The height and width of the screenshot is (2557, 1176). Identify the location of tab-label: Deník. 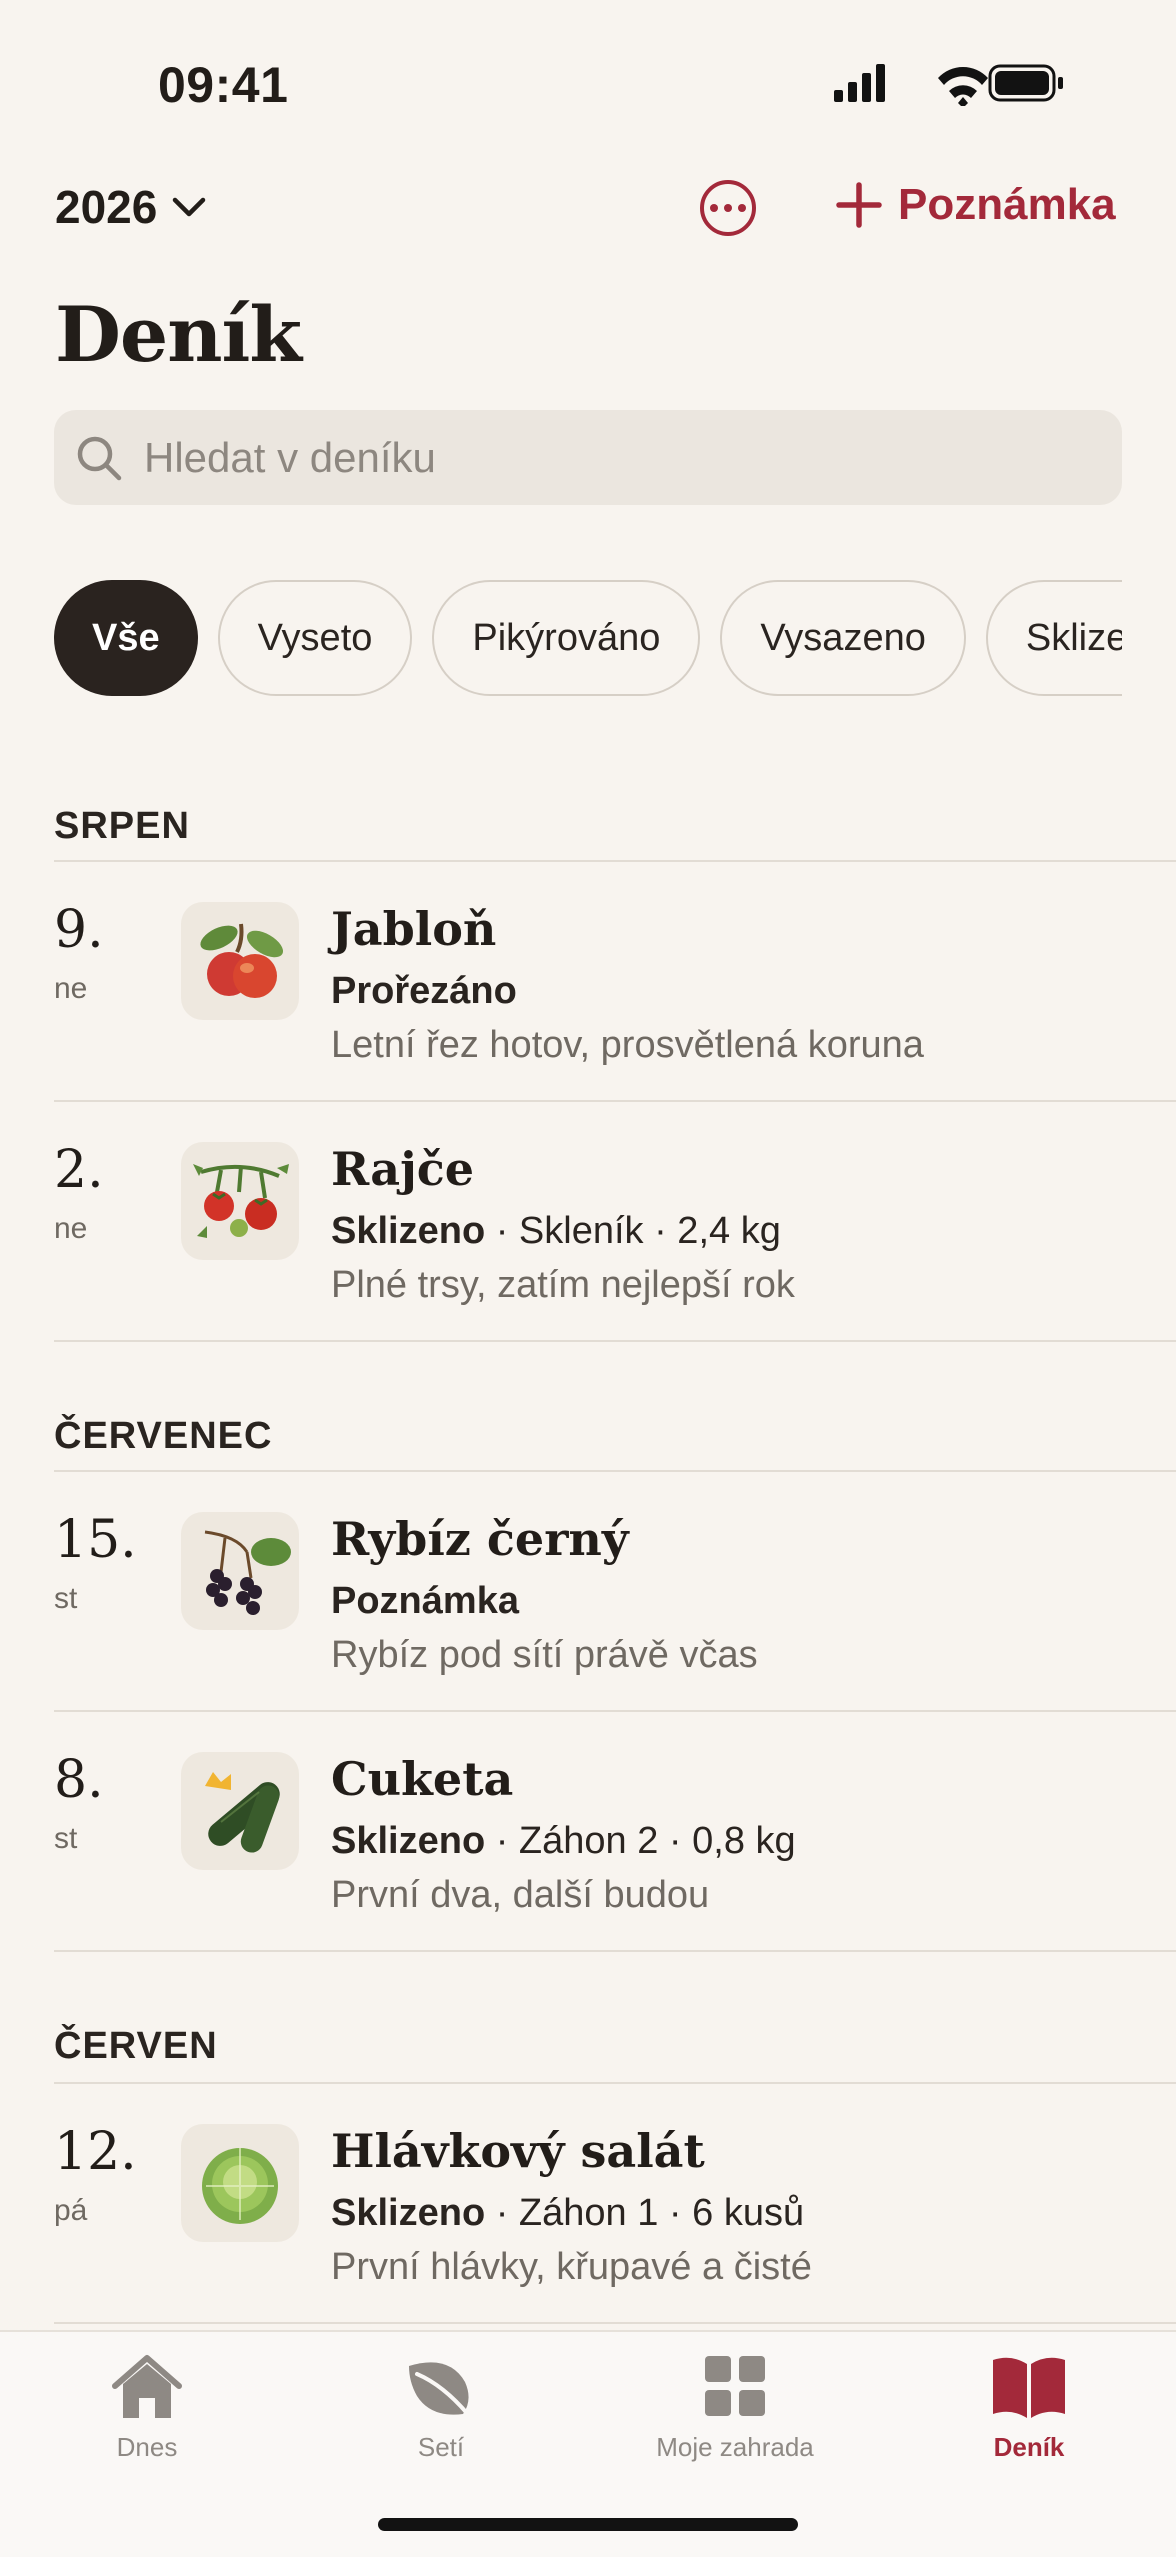
(1029, 2447).